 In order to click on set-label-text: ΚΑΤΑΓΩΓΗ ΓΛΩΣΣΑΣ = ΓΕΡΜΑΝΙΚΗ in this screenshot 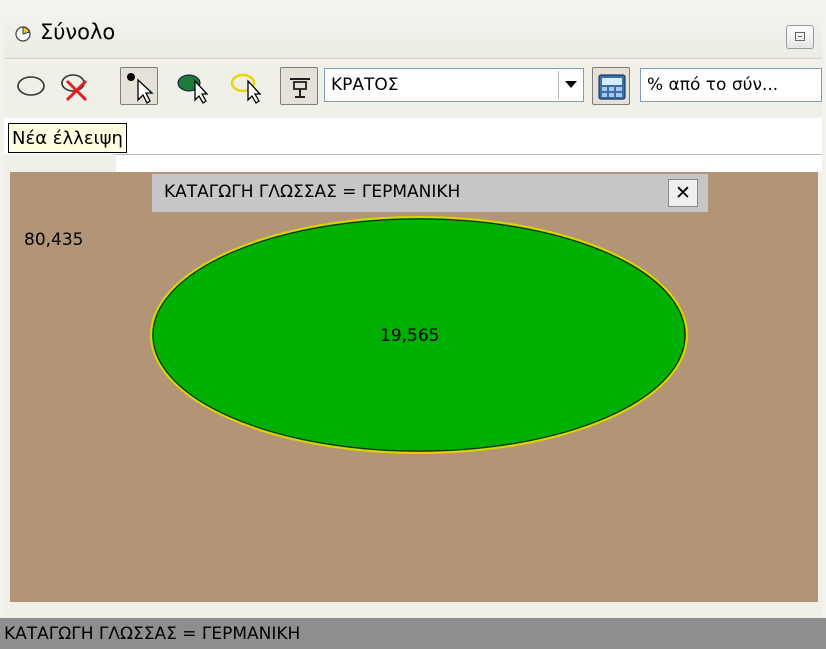, I will do `click(312, 192)`.